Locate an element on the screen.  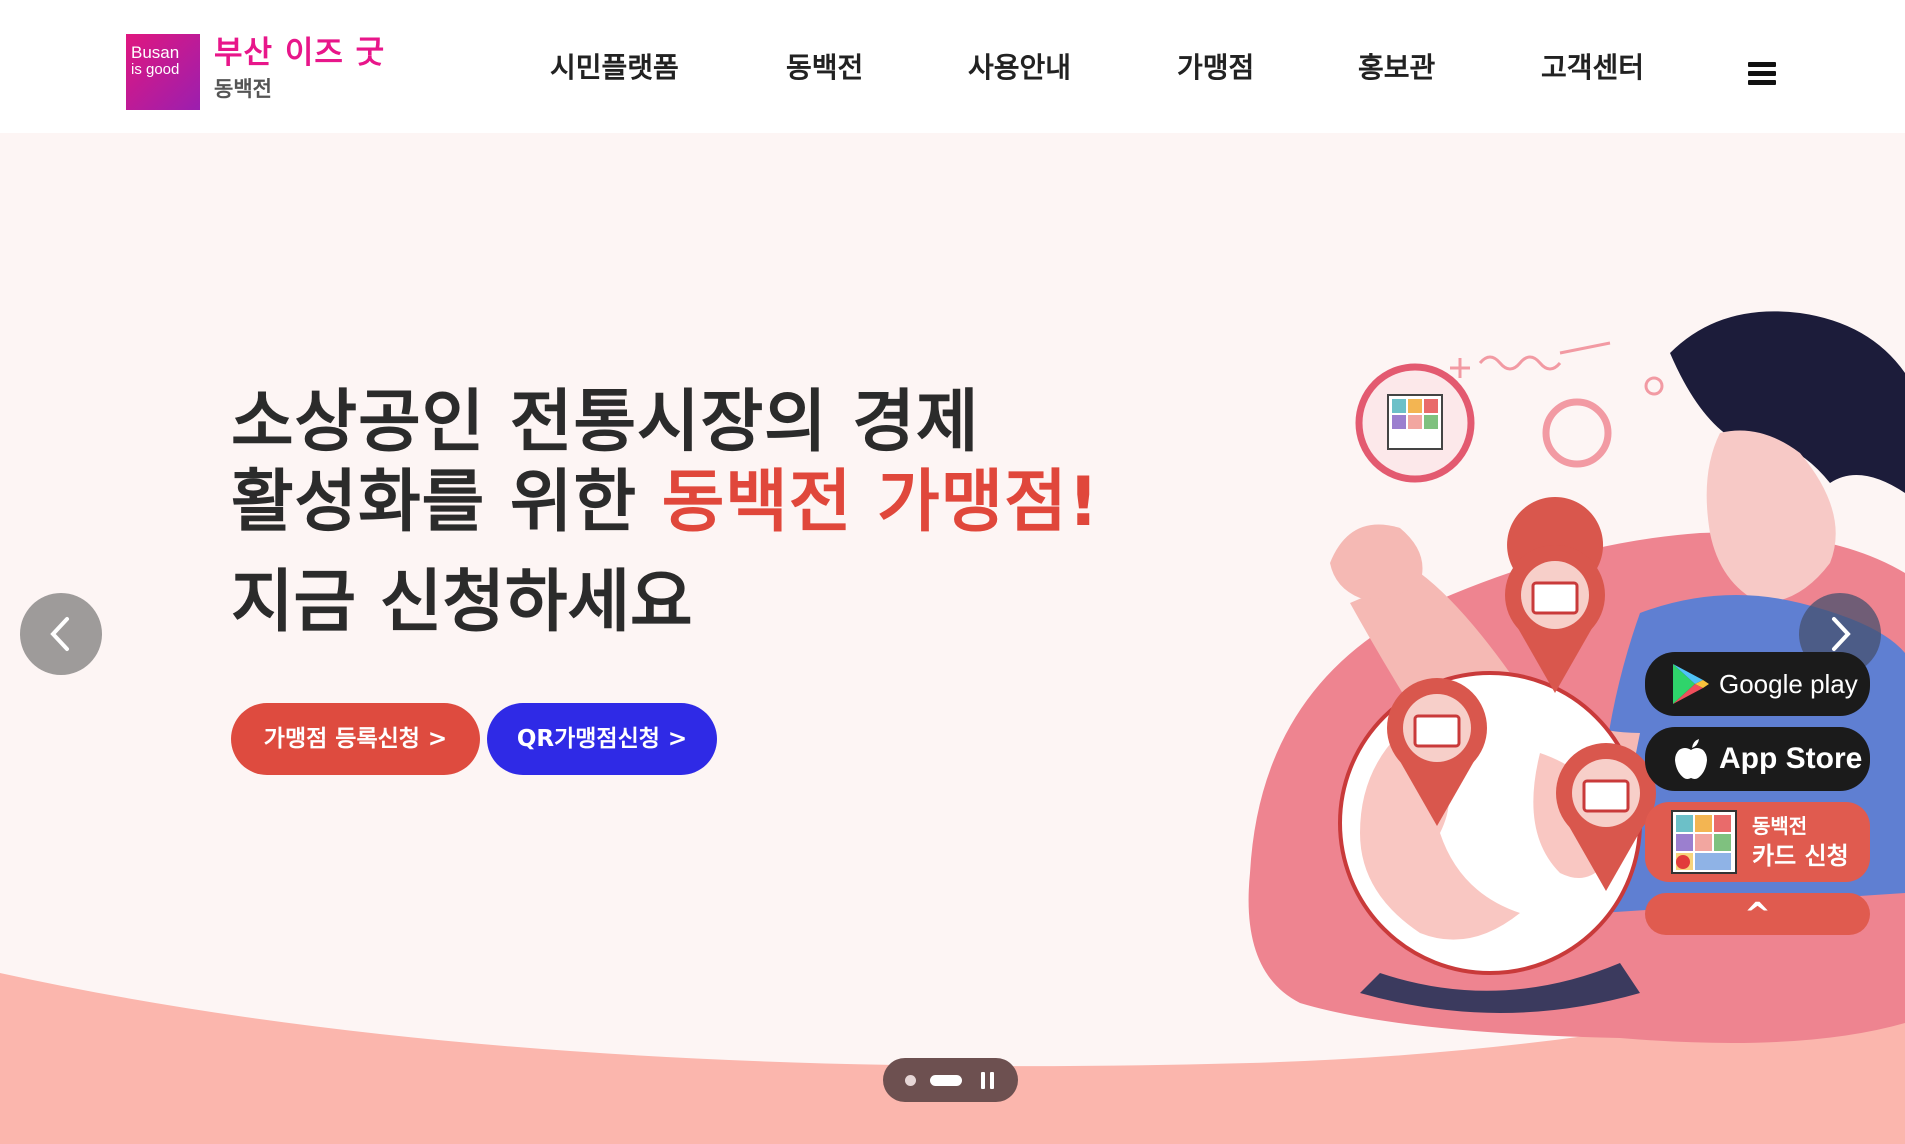
hero-headline: 소상공인 전통시장의 경제 활성화를 위한 동백전 가맹점! is located at coordinates (665, 462).